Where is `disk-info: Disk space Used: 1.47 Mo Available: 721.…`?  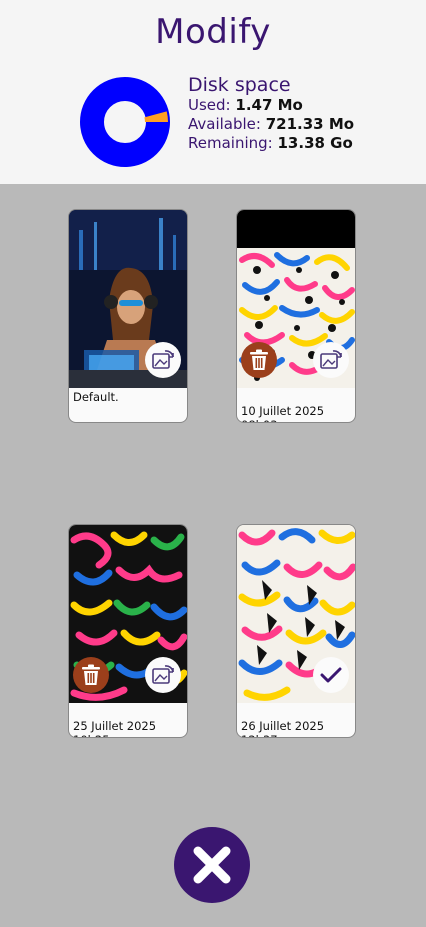 disk-info: Disk space Used: 1.47 Mo Available: 721.… is located at coordinates (271, 113).